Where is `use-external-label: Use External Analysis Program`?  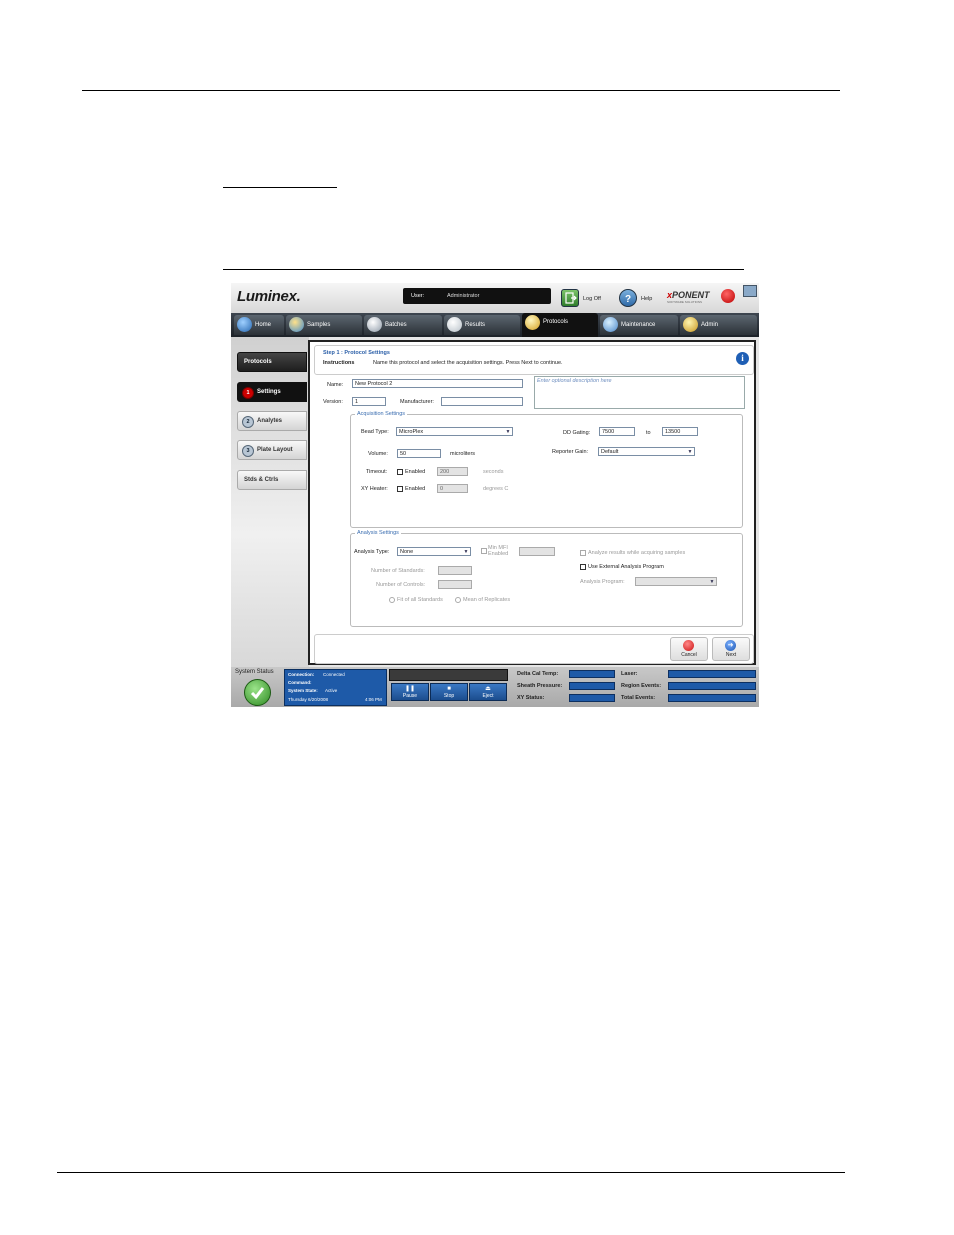
use-external-label: Use External Analysis Program is located at coordinates (626, 567).